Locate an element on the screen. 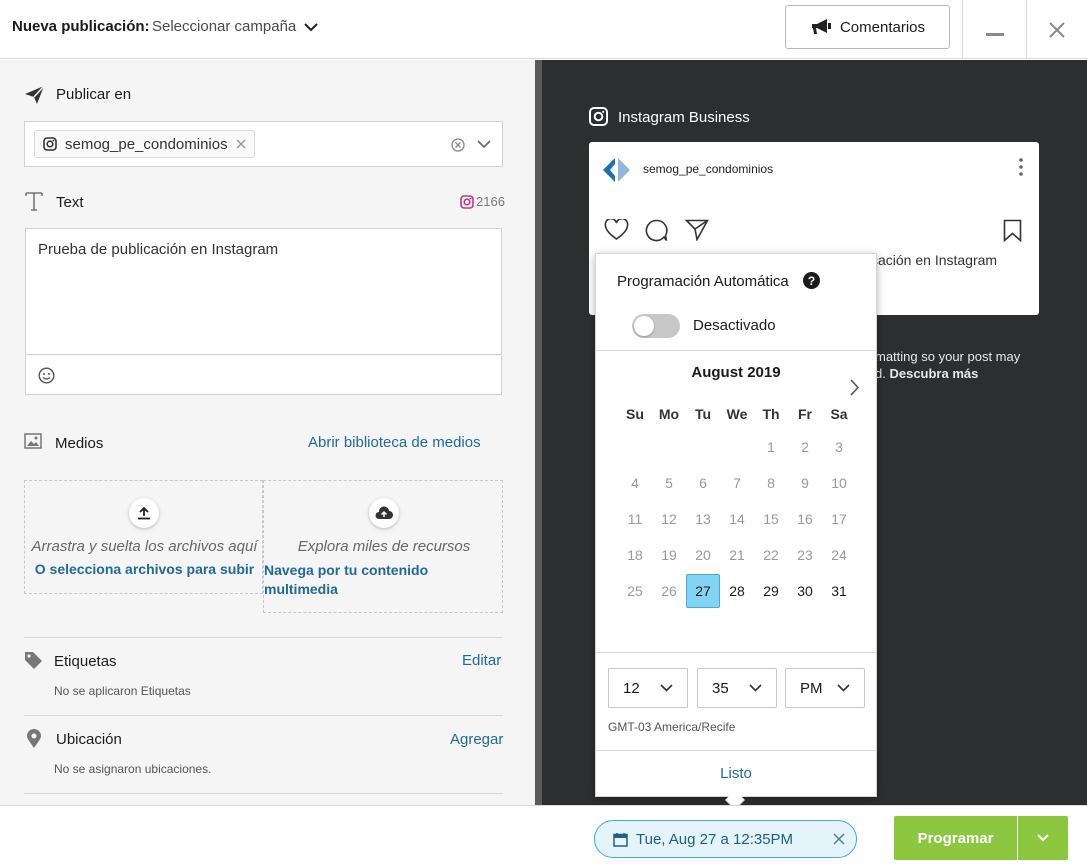 The image size is (1087, 865). text-label: Text is located at coordinates (70, 202).